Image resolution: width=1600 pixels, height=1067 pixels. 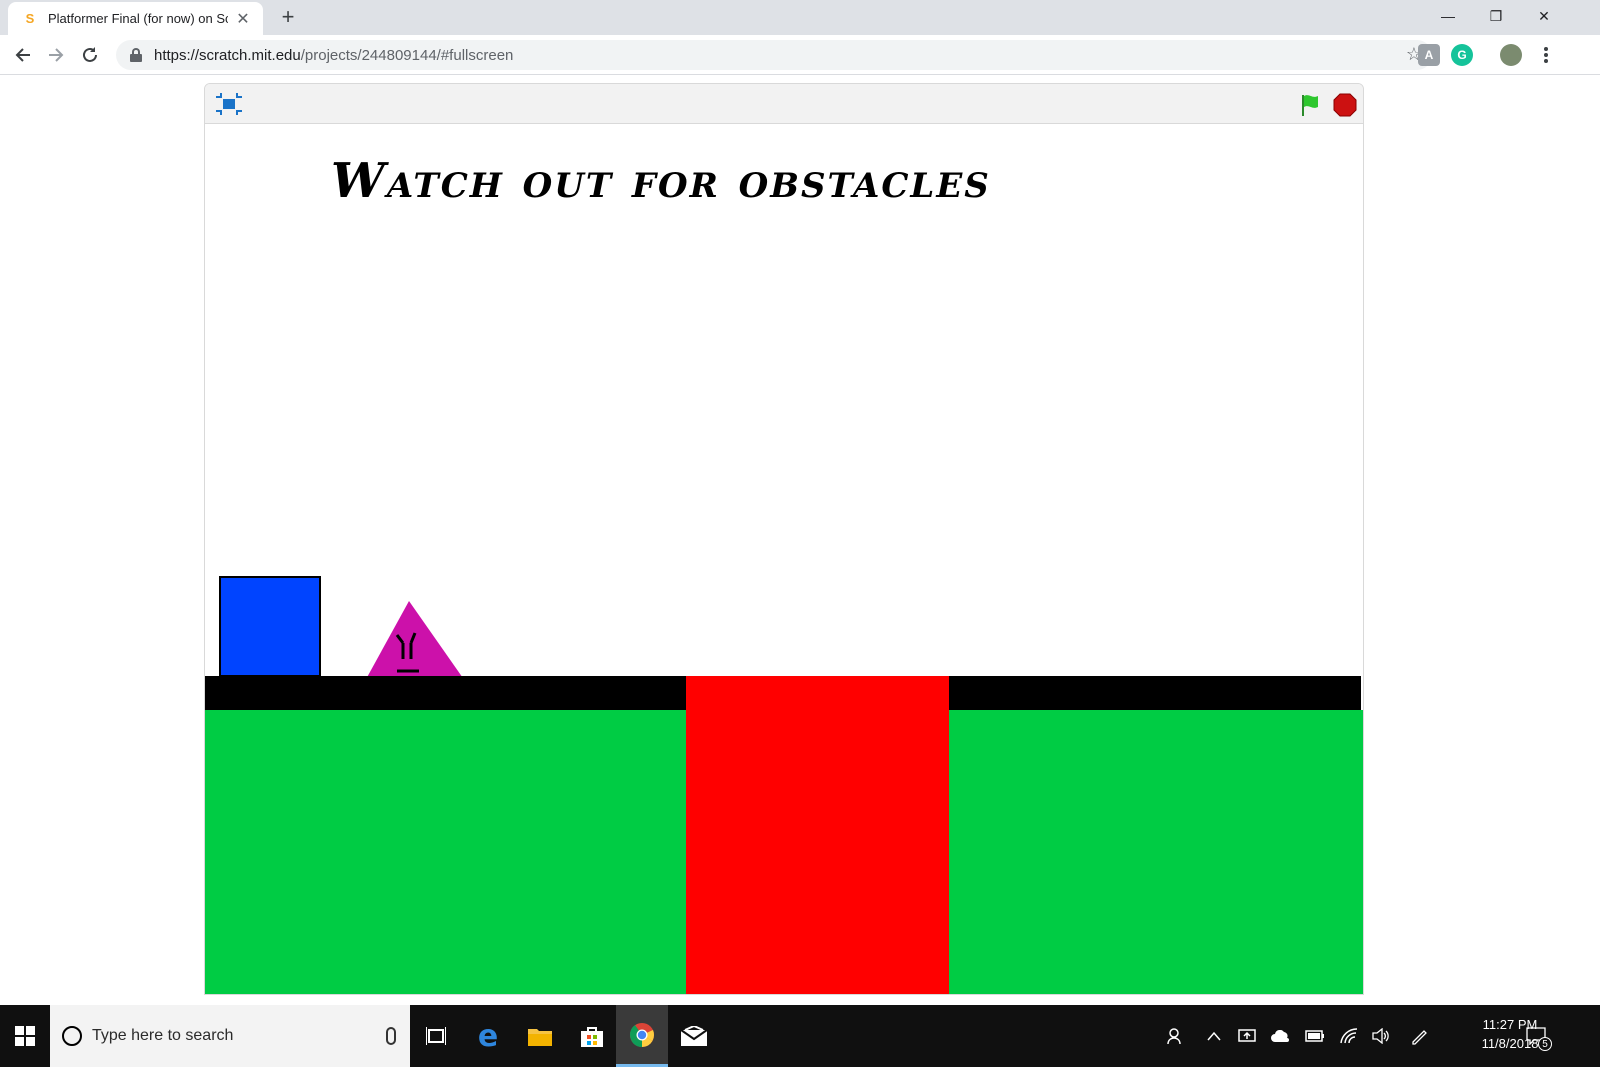 I want to click on task-view-button, so click(x=436, y=1036).